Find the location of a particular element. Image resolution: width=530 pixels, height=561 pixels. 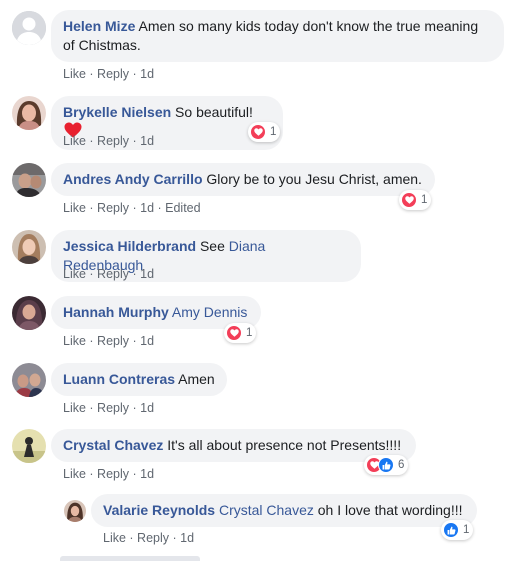

reaction-summary: 6 is located at coordinates (386, 465).